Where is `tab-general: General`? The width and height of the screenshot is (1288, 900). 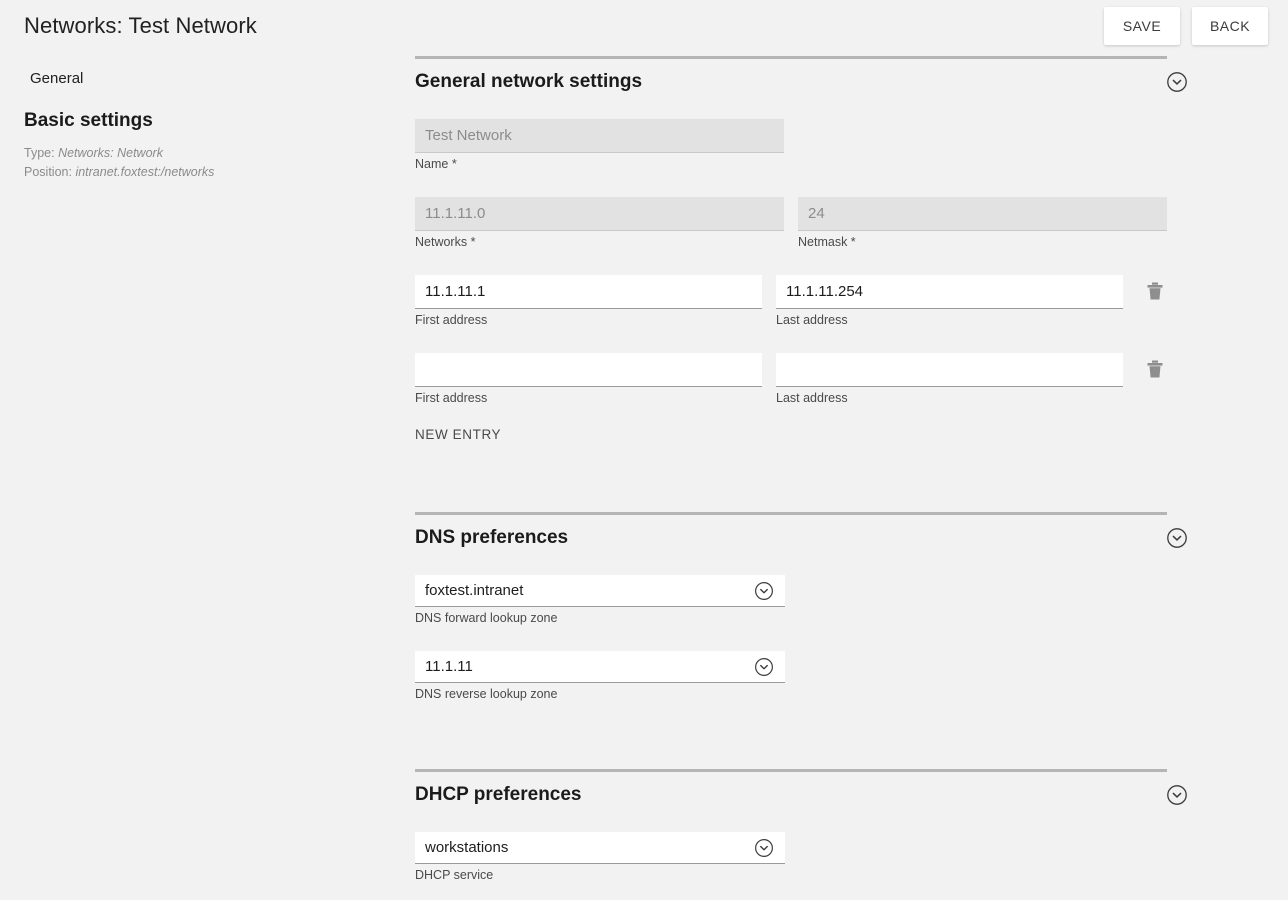 tab-general: General is located at coordinates (56, 78).